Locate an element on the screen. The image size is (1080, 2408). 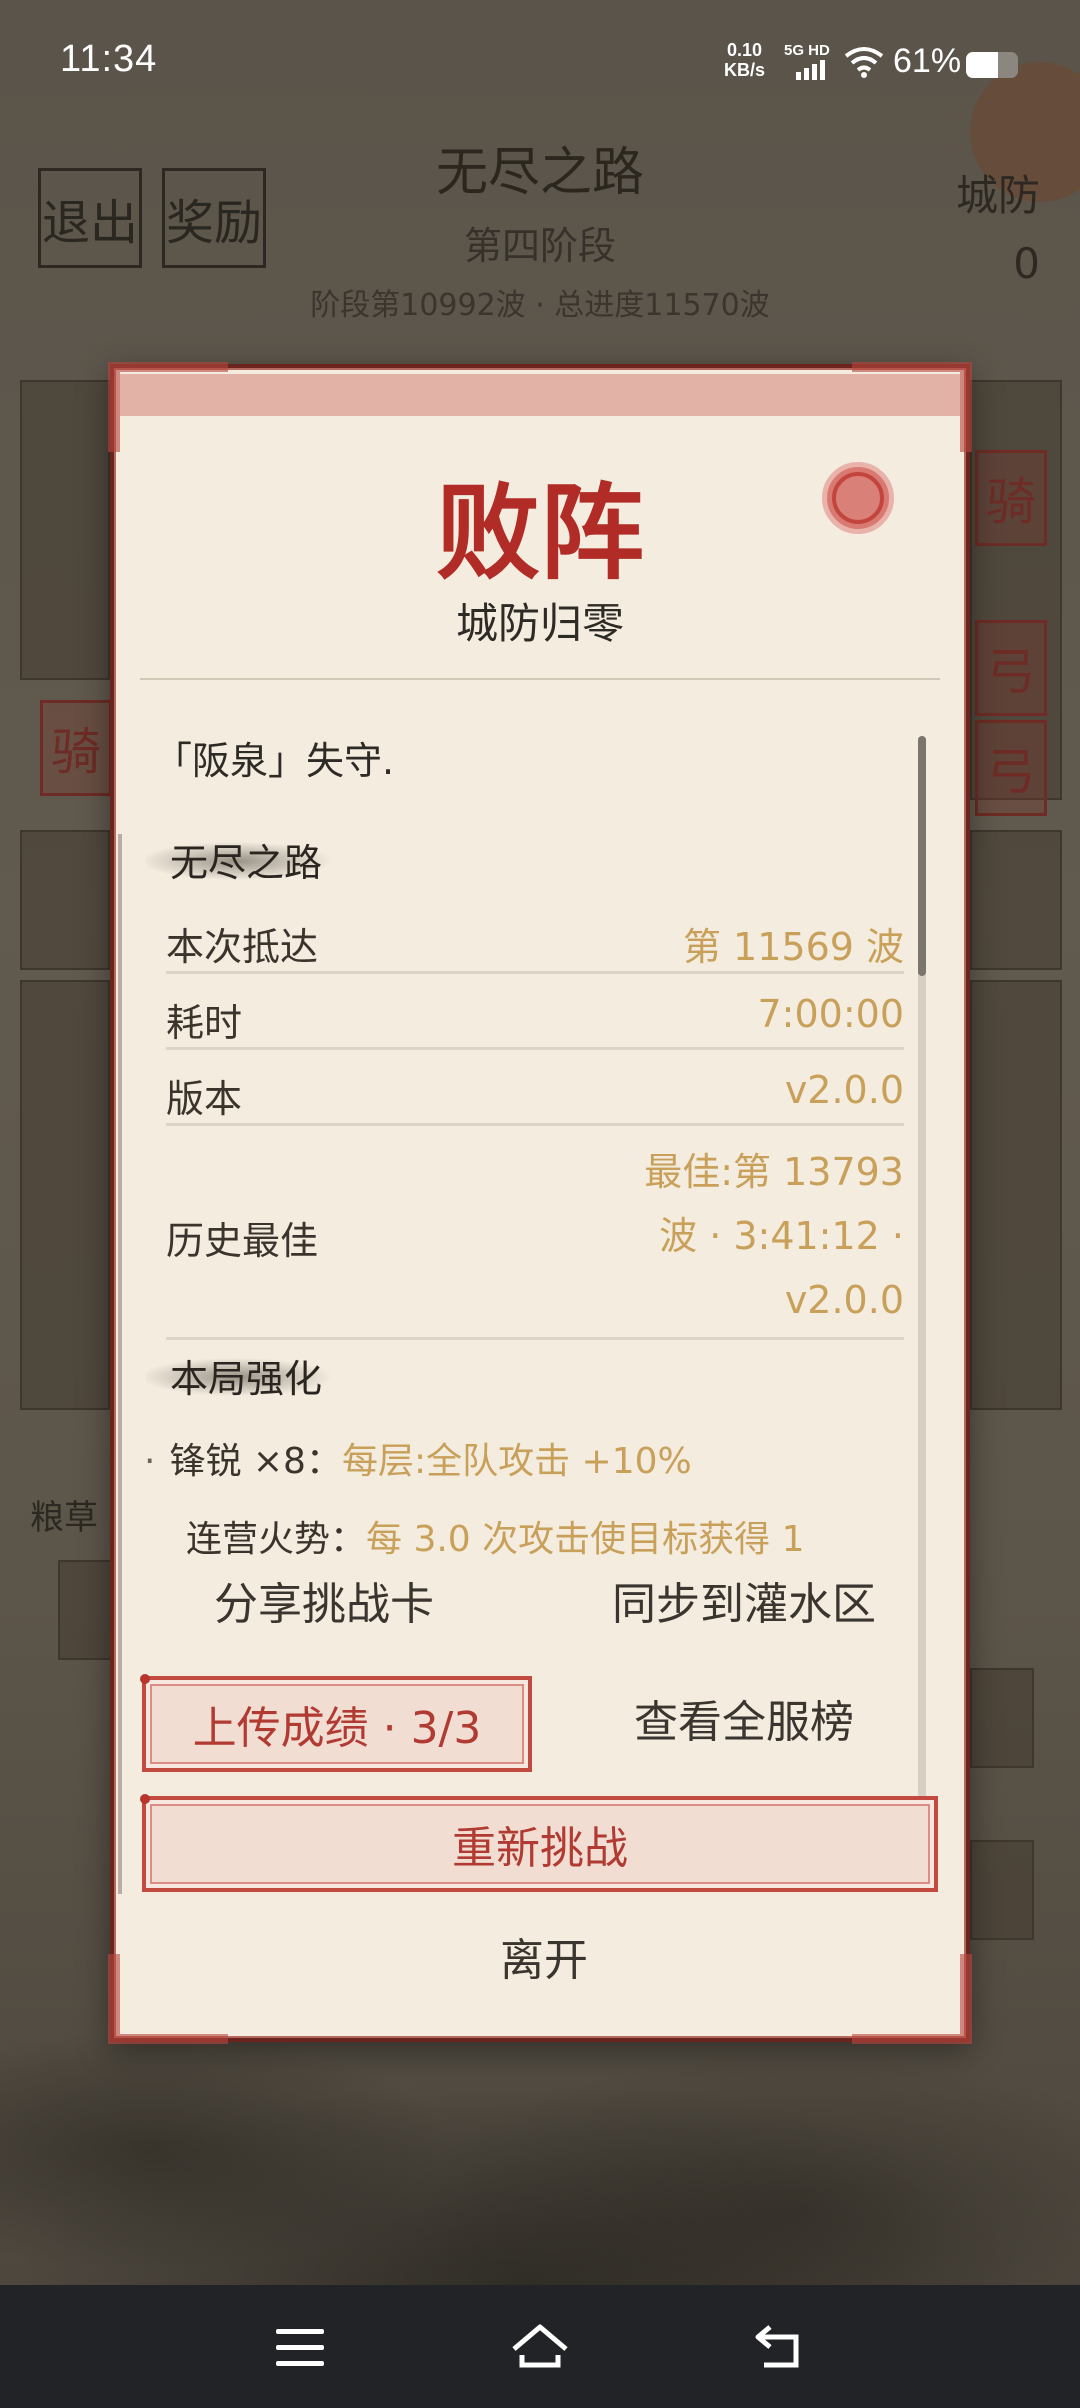
net-speed-unit: KB/s is located at coordinates (745, 70).